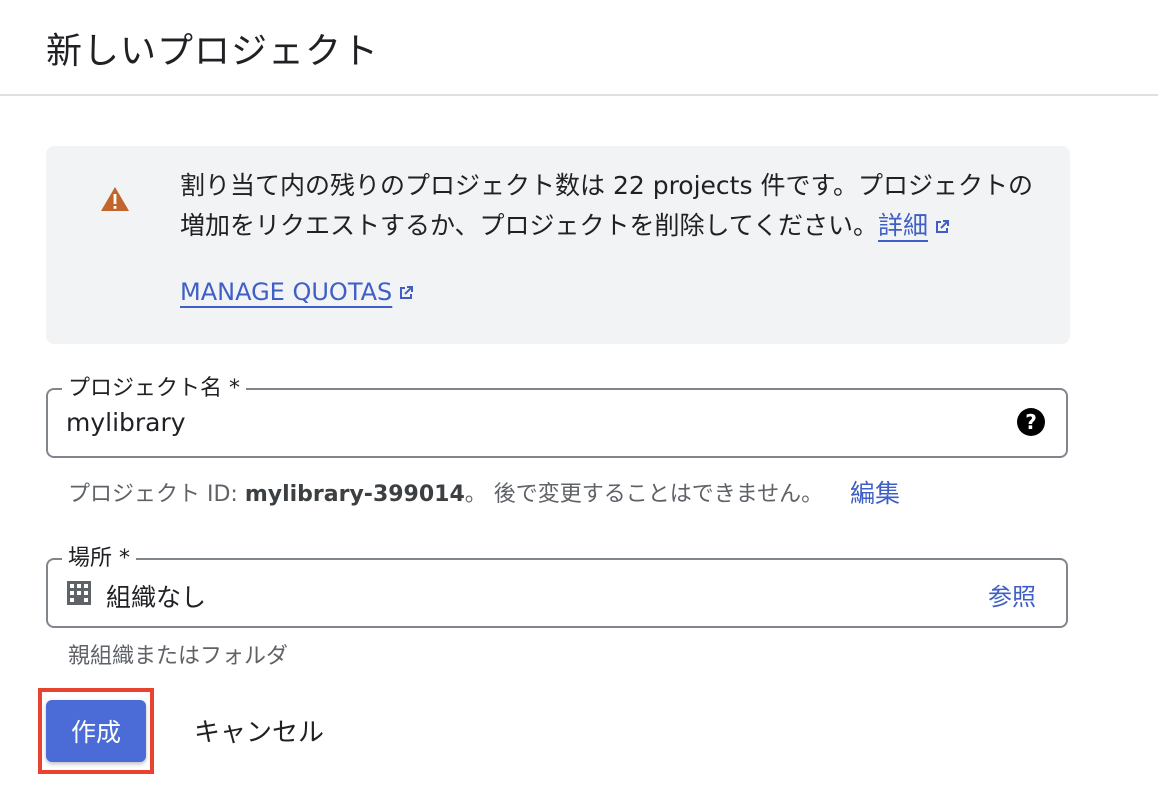  Describe the element at coordinates (903, 225) in the screenshot. I see `details-link: 詳細` at that location.